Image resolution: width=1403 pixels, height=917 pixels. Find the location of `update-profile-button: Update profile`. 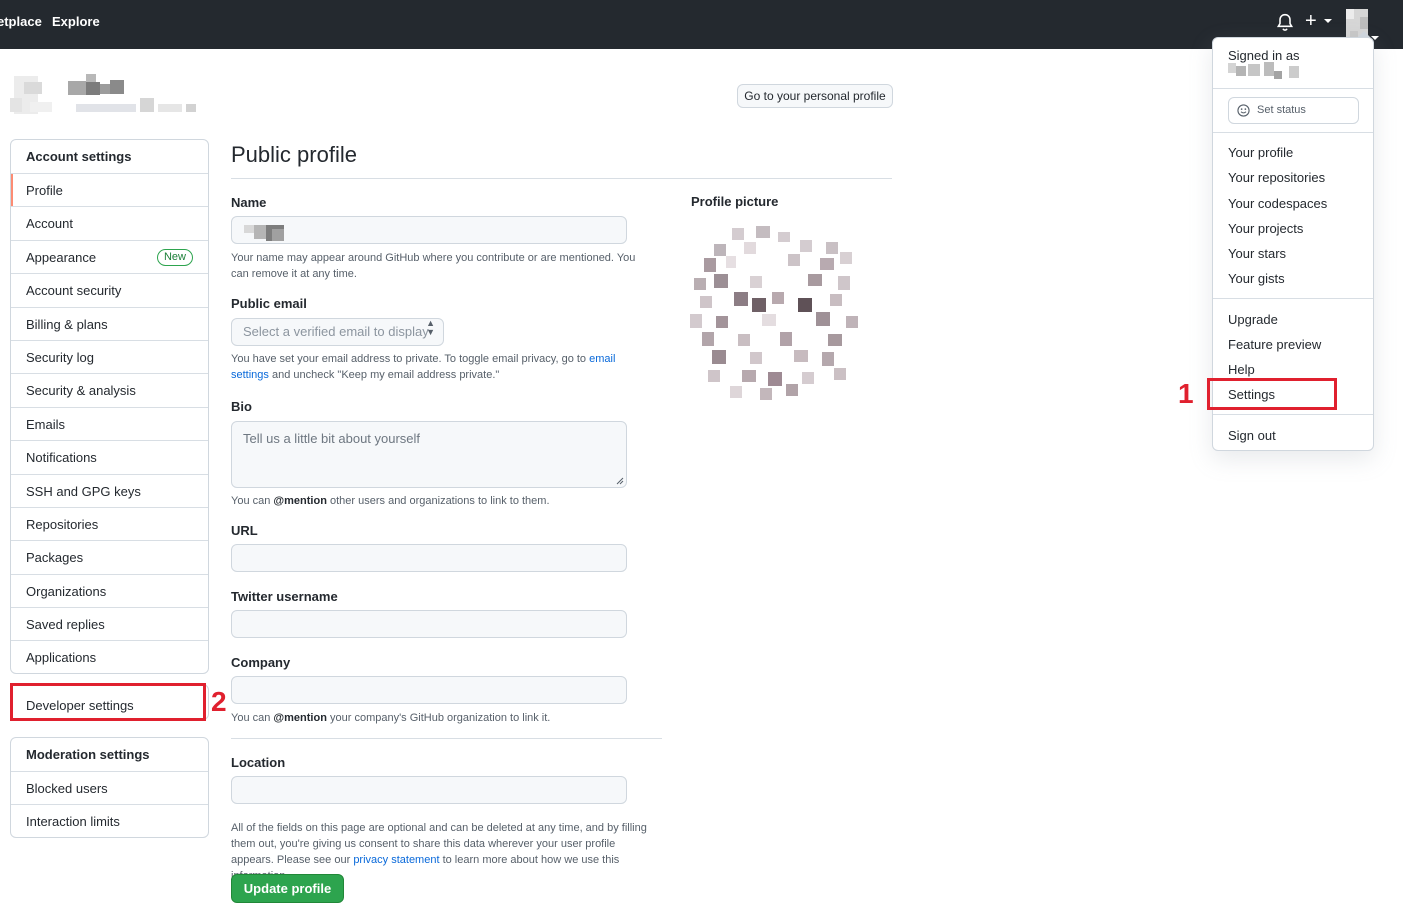

update-profile-button: Update profile is located at coordinates (287, 888).